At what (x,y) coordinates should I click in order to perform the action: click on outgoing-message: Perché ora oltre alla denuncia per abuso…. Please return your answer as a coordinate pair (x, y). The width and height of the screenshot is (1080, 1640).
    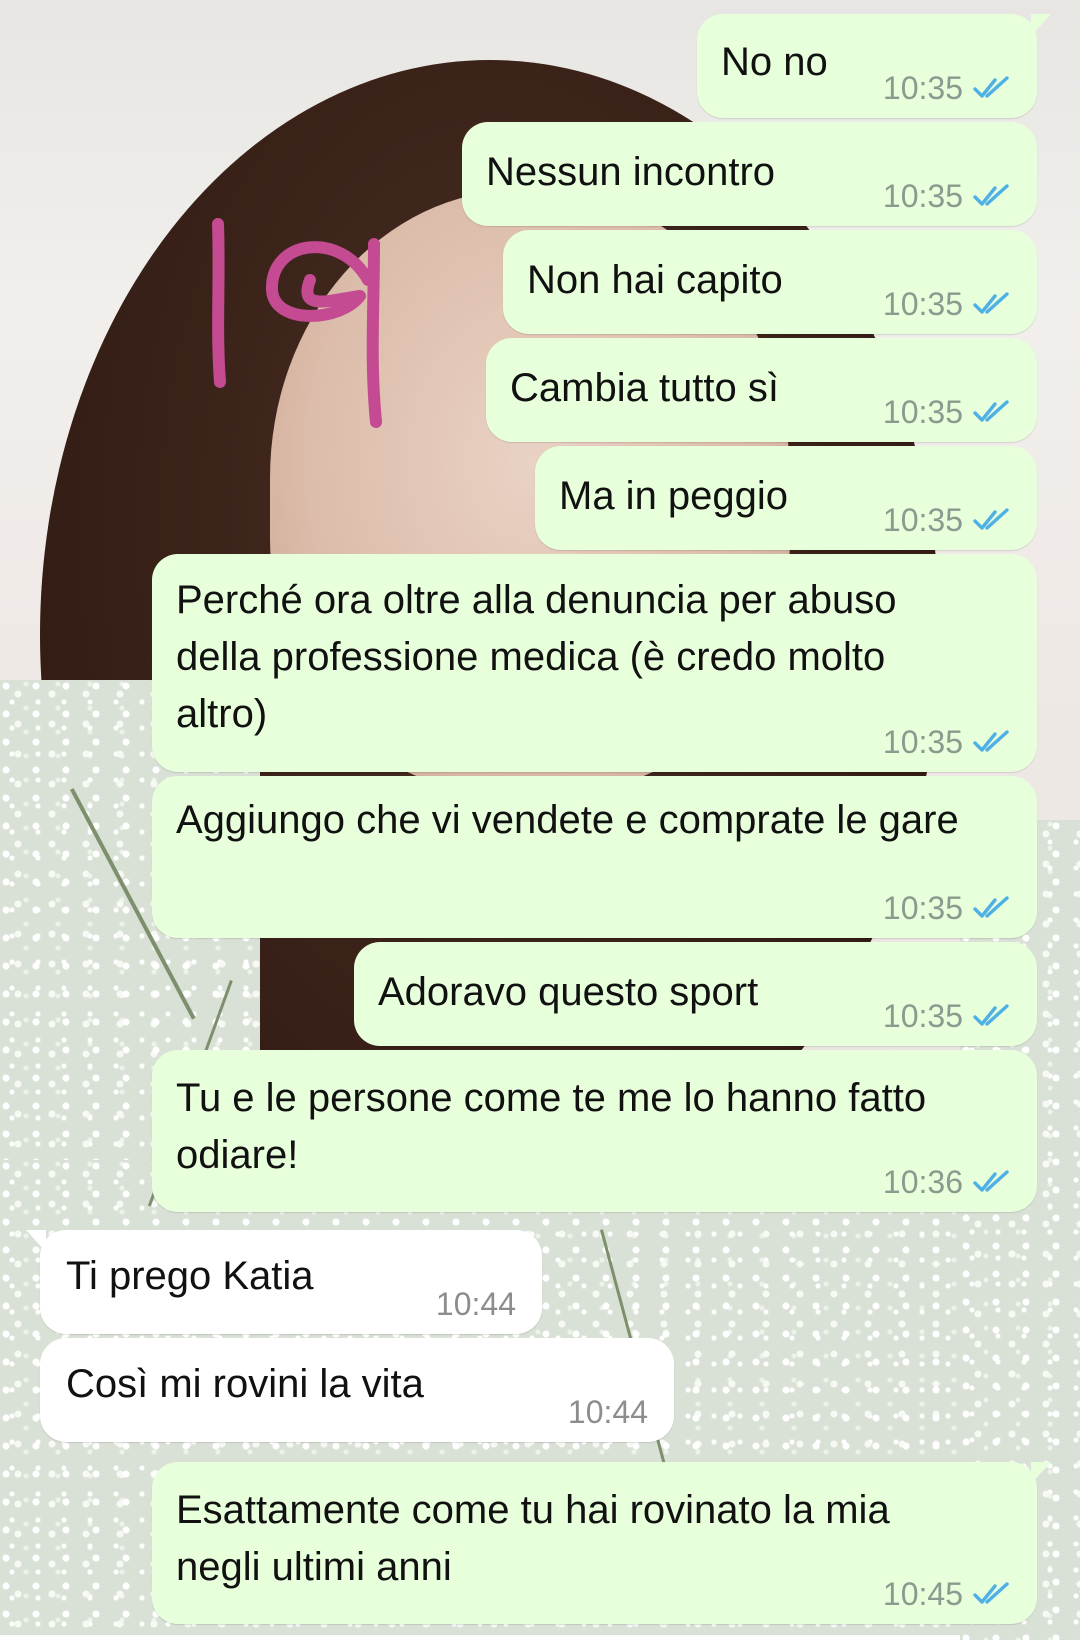
    Looking at the image, I should click on (594, 663).